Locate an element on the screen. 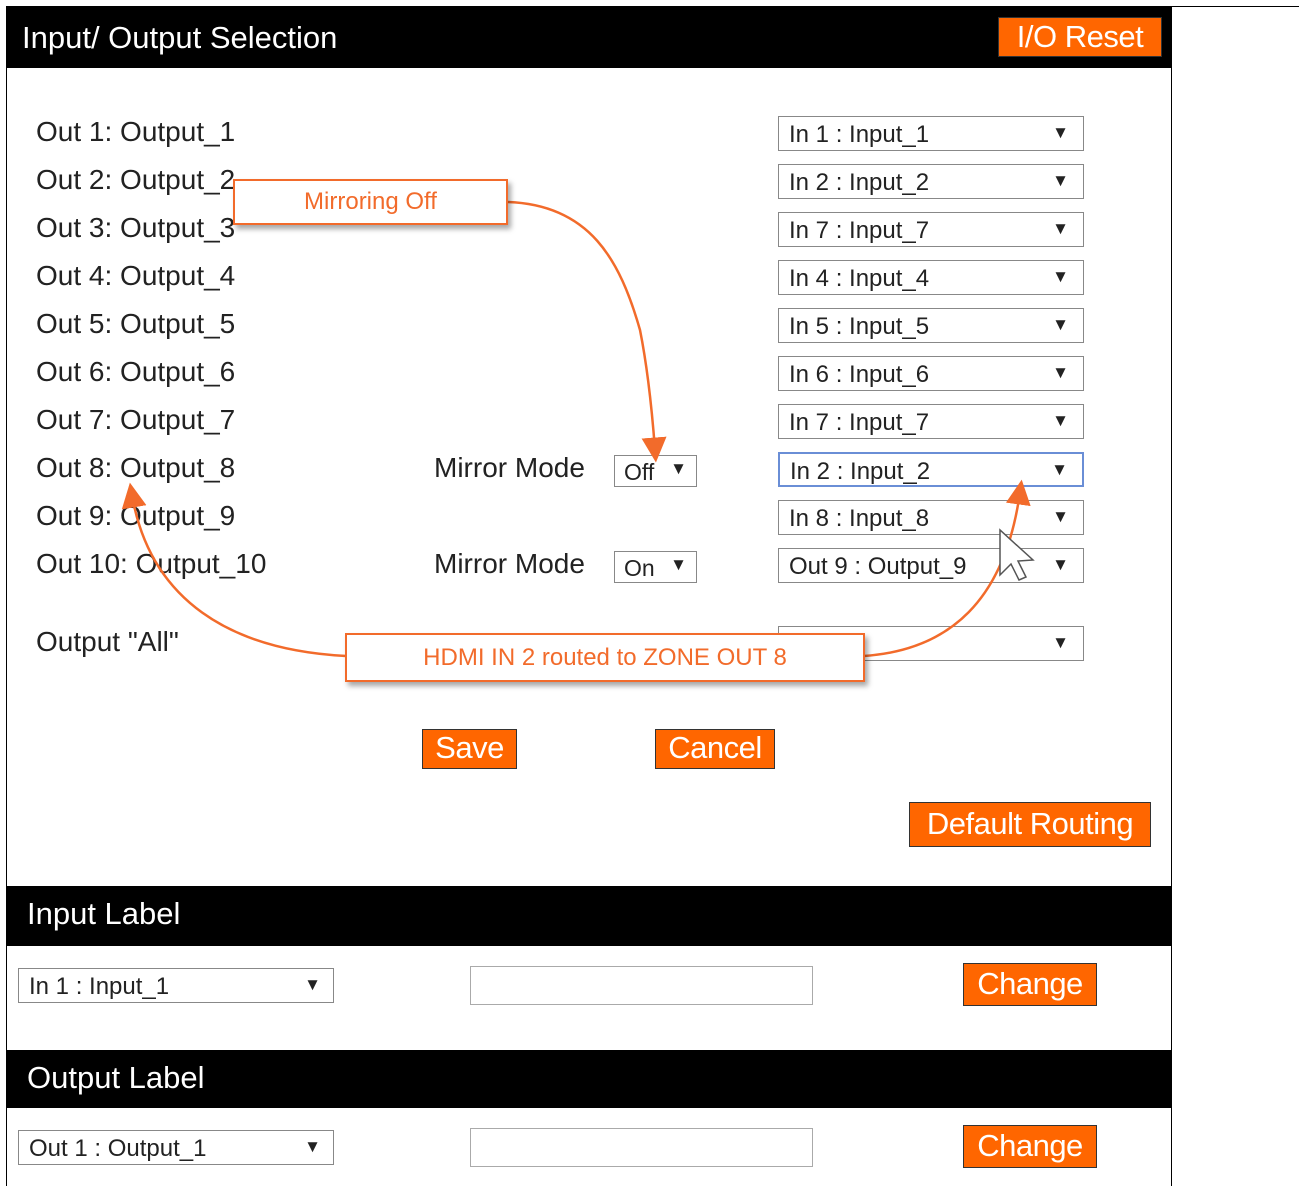 The width and height of the screenshot is (1299, 1186). mirror-mode-label-8: Mirror Mode is located at coordinates (509, 467).